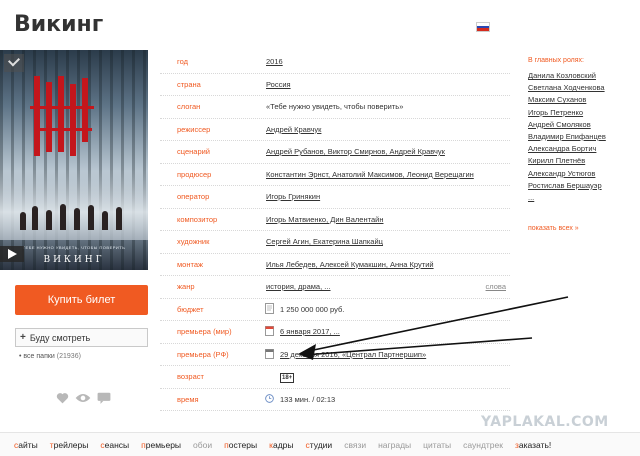  What do you see at coordinates (193, 241) in the screenshot?
I see `info-label: художник` at bounding box center [193, 241].